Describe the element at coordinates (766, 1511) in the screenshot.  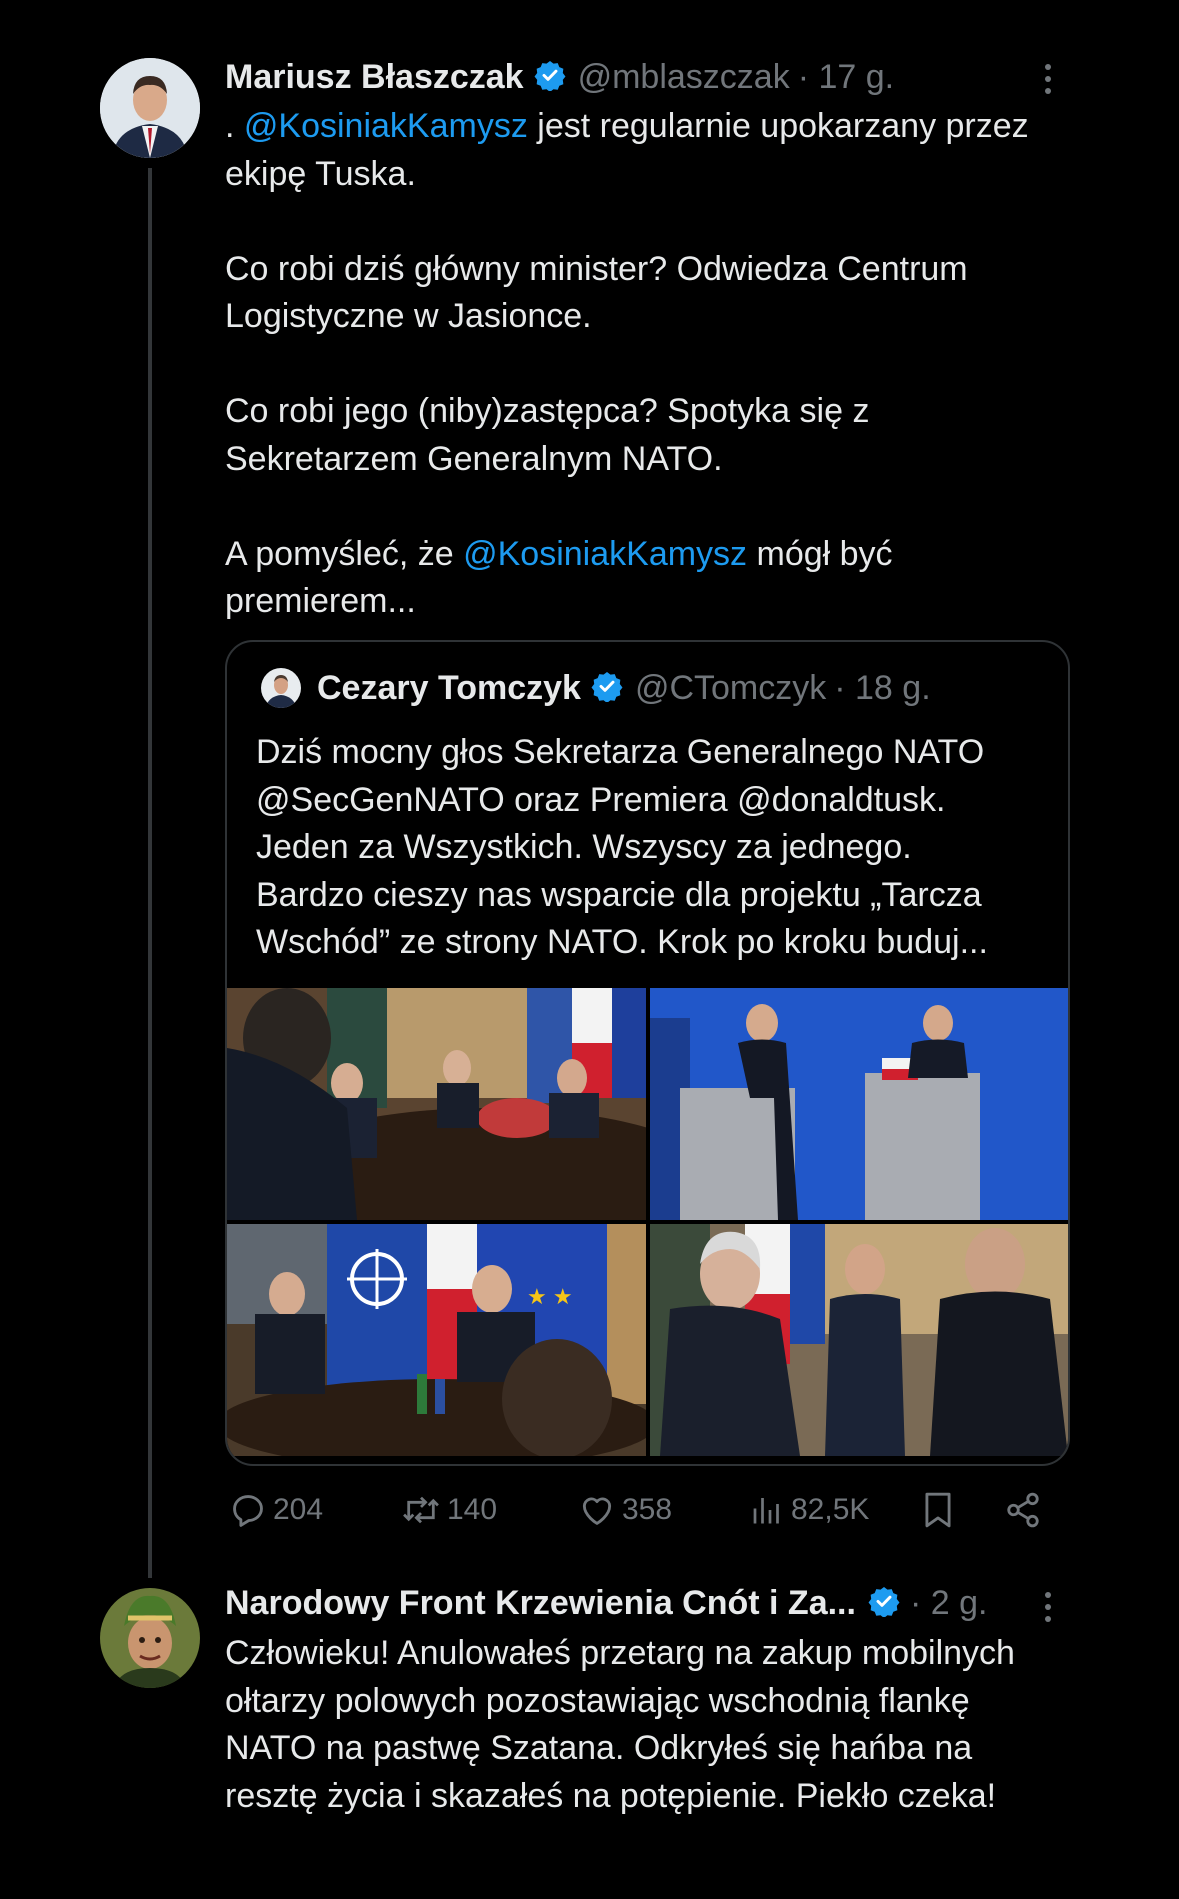
I see `views-chart-icon` at that location.